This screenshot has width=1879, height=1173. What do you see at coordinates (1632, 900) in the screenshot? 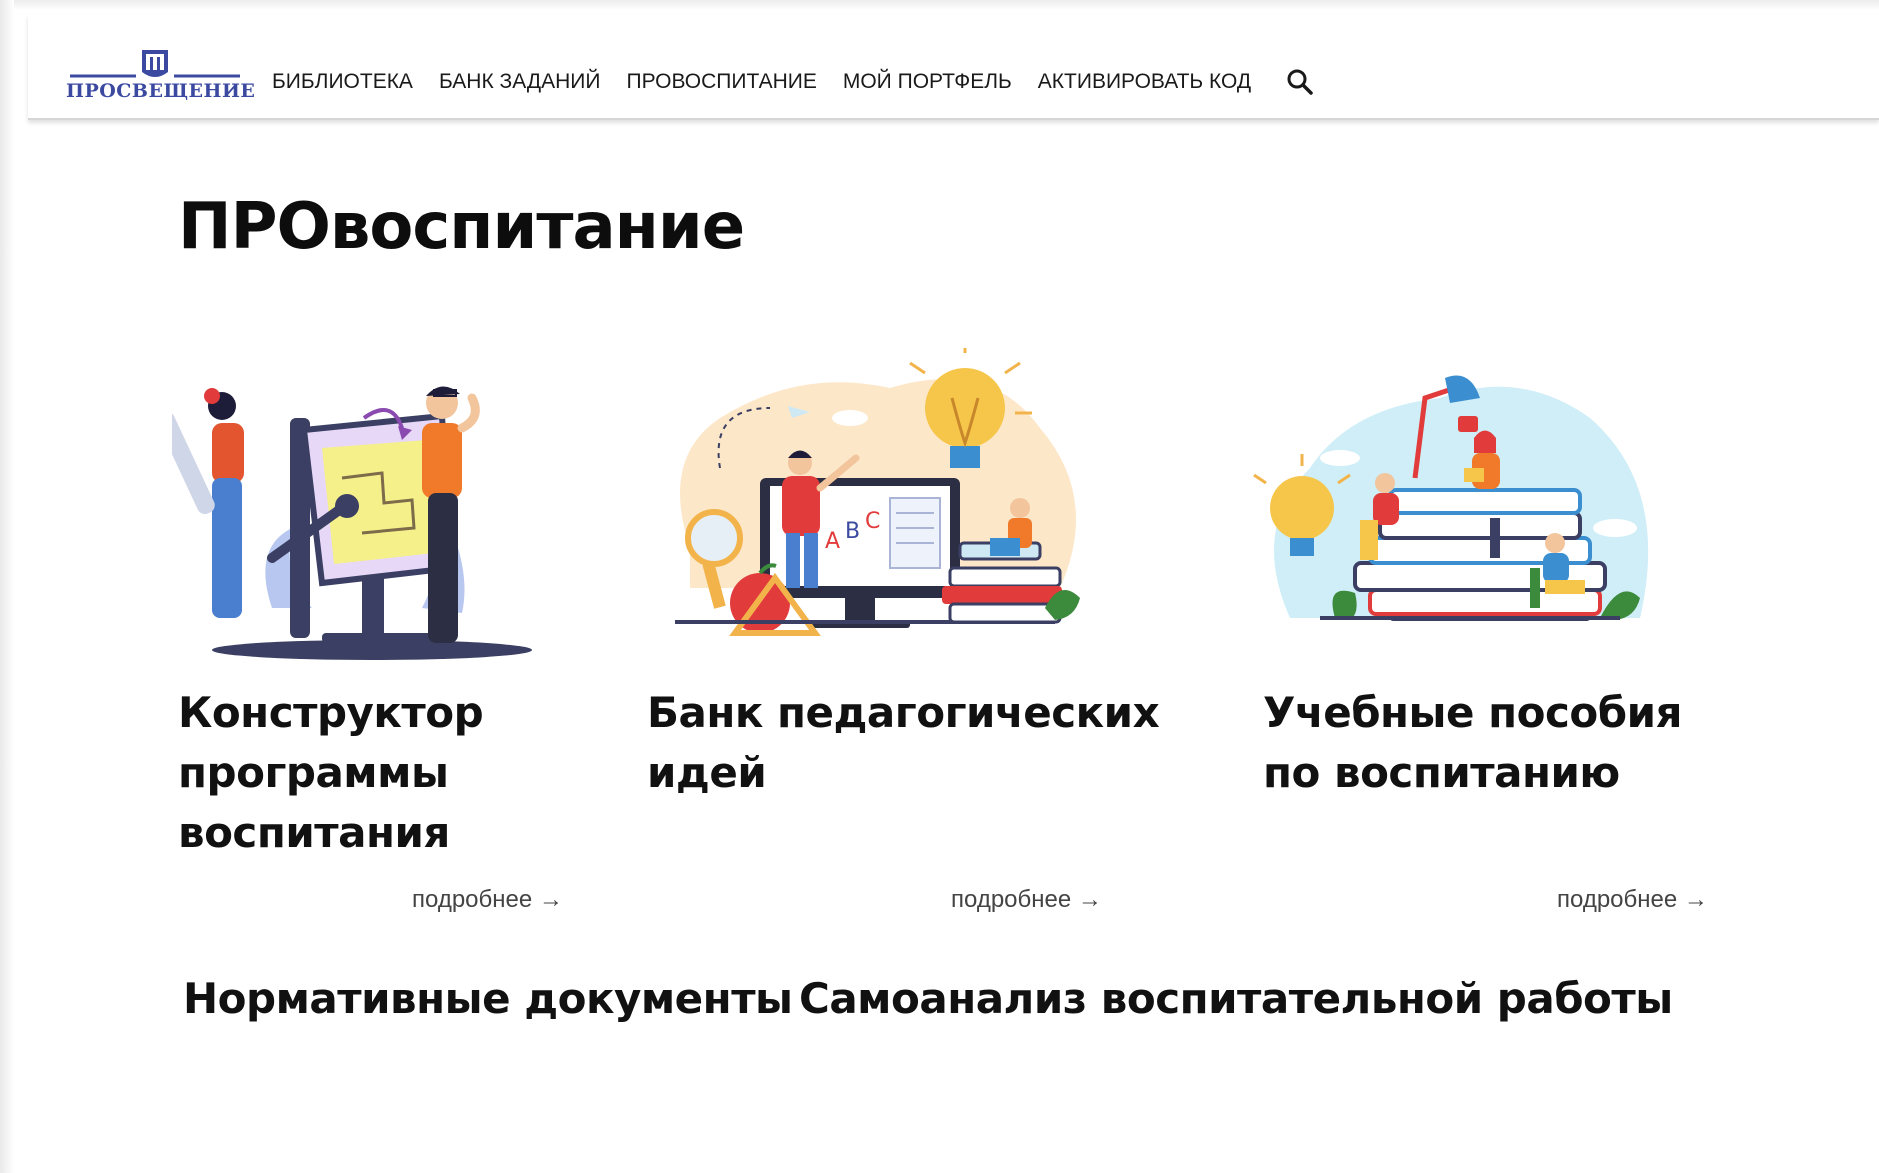
I see `card-manuals-more-link: подробнее →` at bounding box center [1632, 900].